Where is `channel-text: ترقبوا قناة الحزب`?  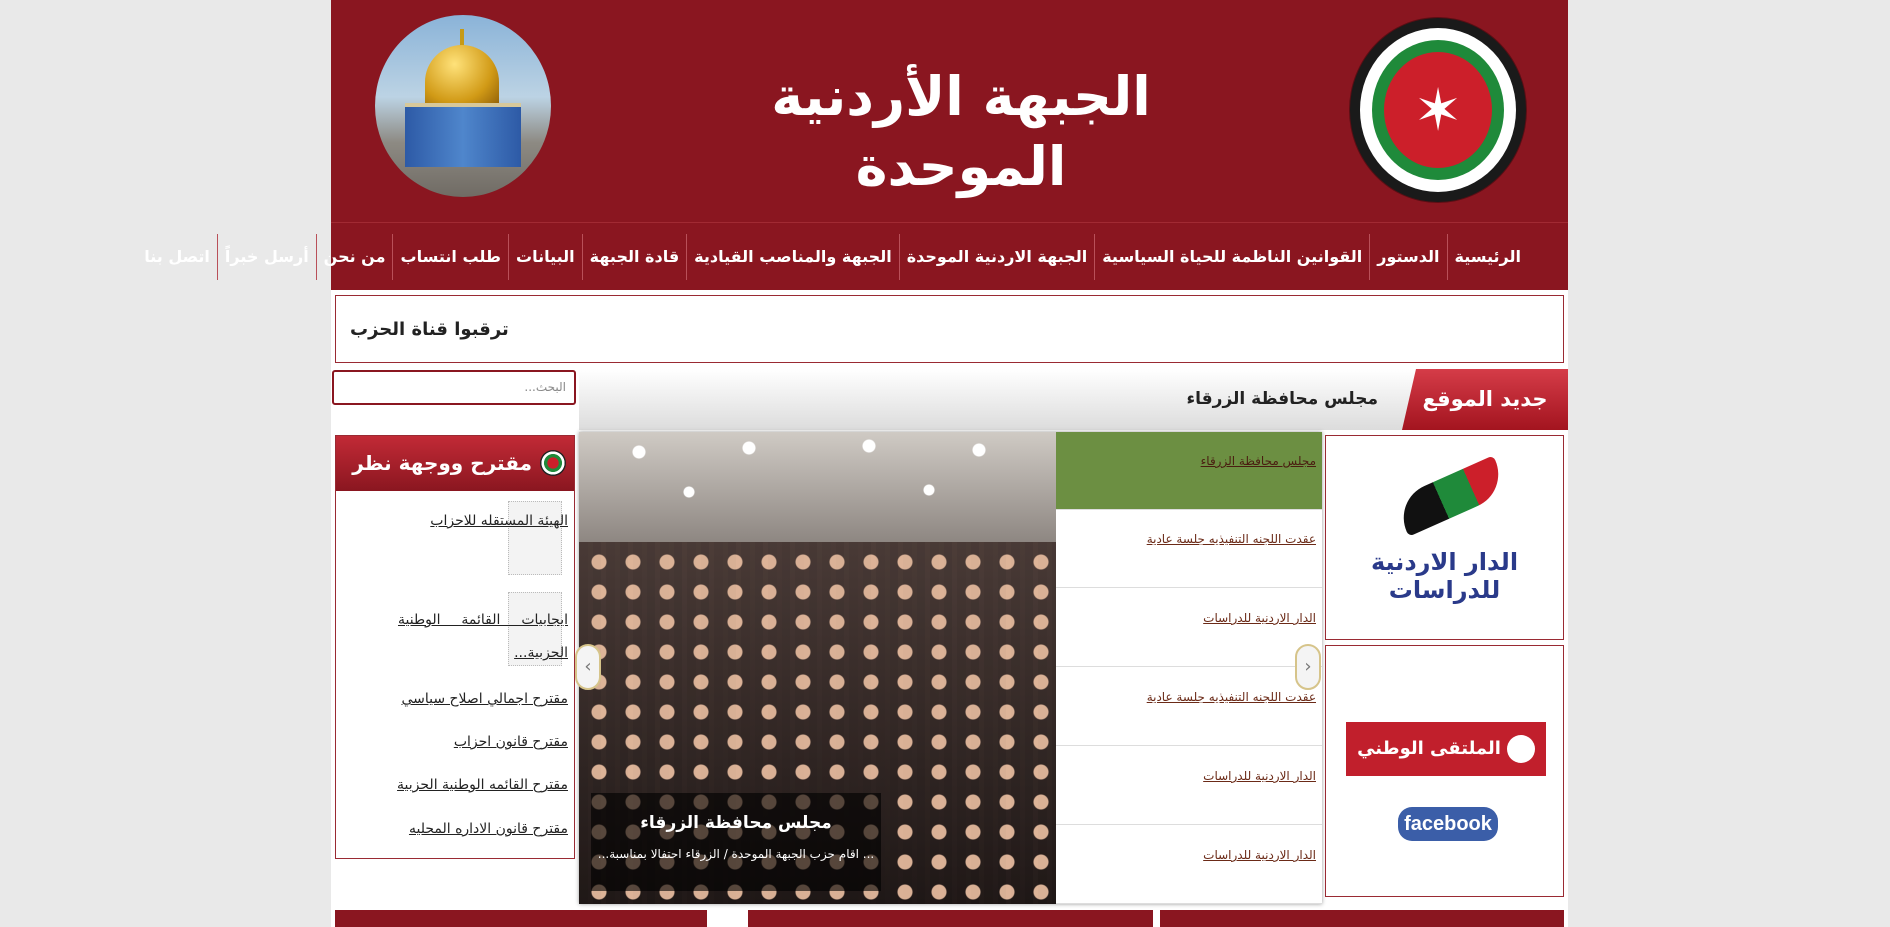 channel-text: ترقبوا قناة الحزب is located at coordinates (429, 329).